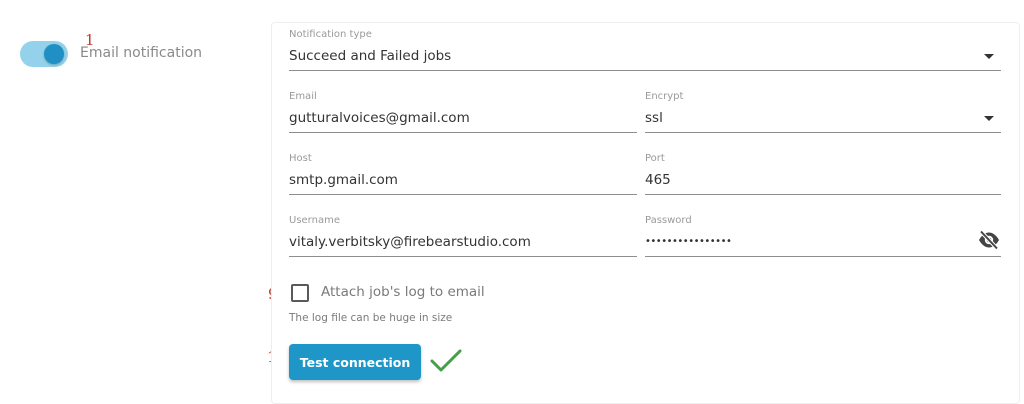 This screenshot has height=404, width=1024. I want to click on visibility-off-icon, so click(989, 240).